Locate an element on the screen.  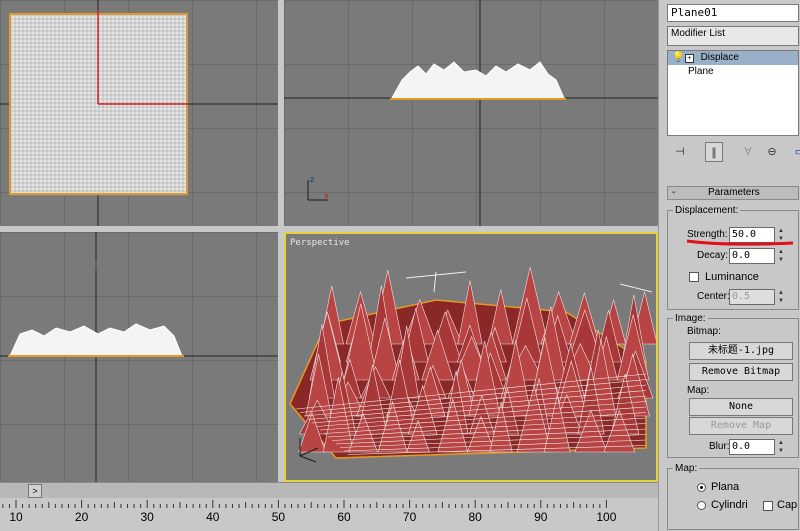
remove-map-button: Remove Map is located at coordinates (741, 426).